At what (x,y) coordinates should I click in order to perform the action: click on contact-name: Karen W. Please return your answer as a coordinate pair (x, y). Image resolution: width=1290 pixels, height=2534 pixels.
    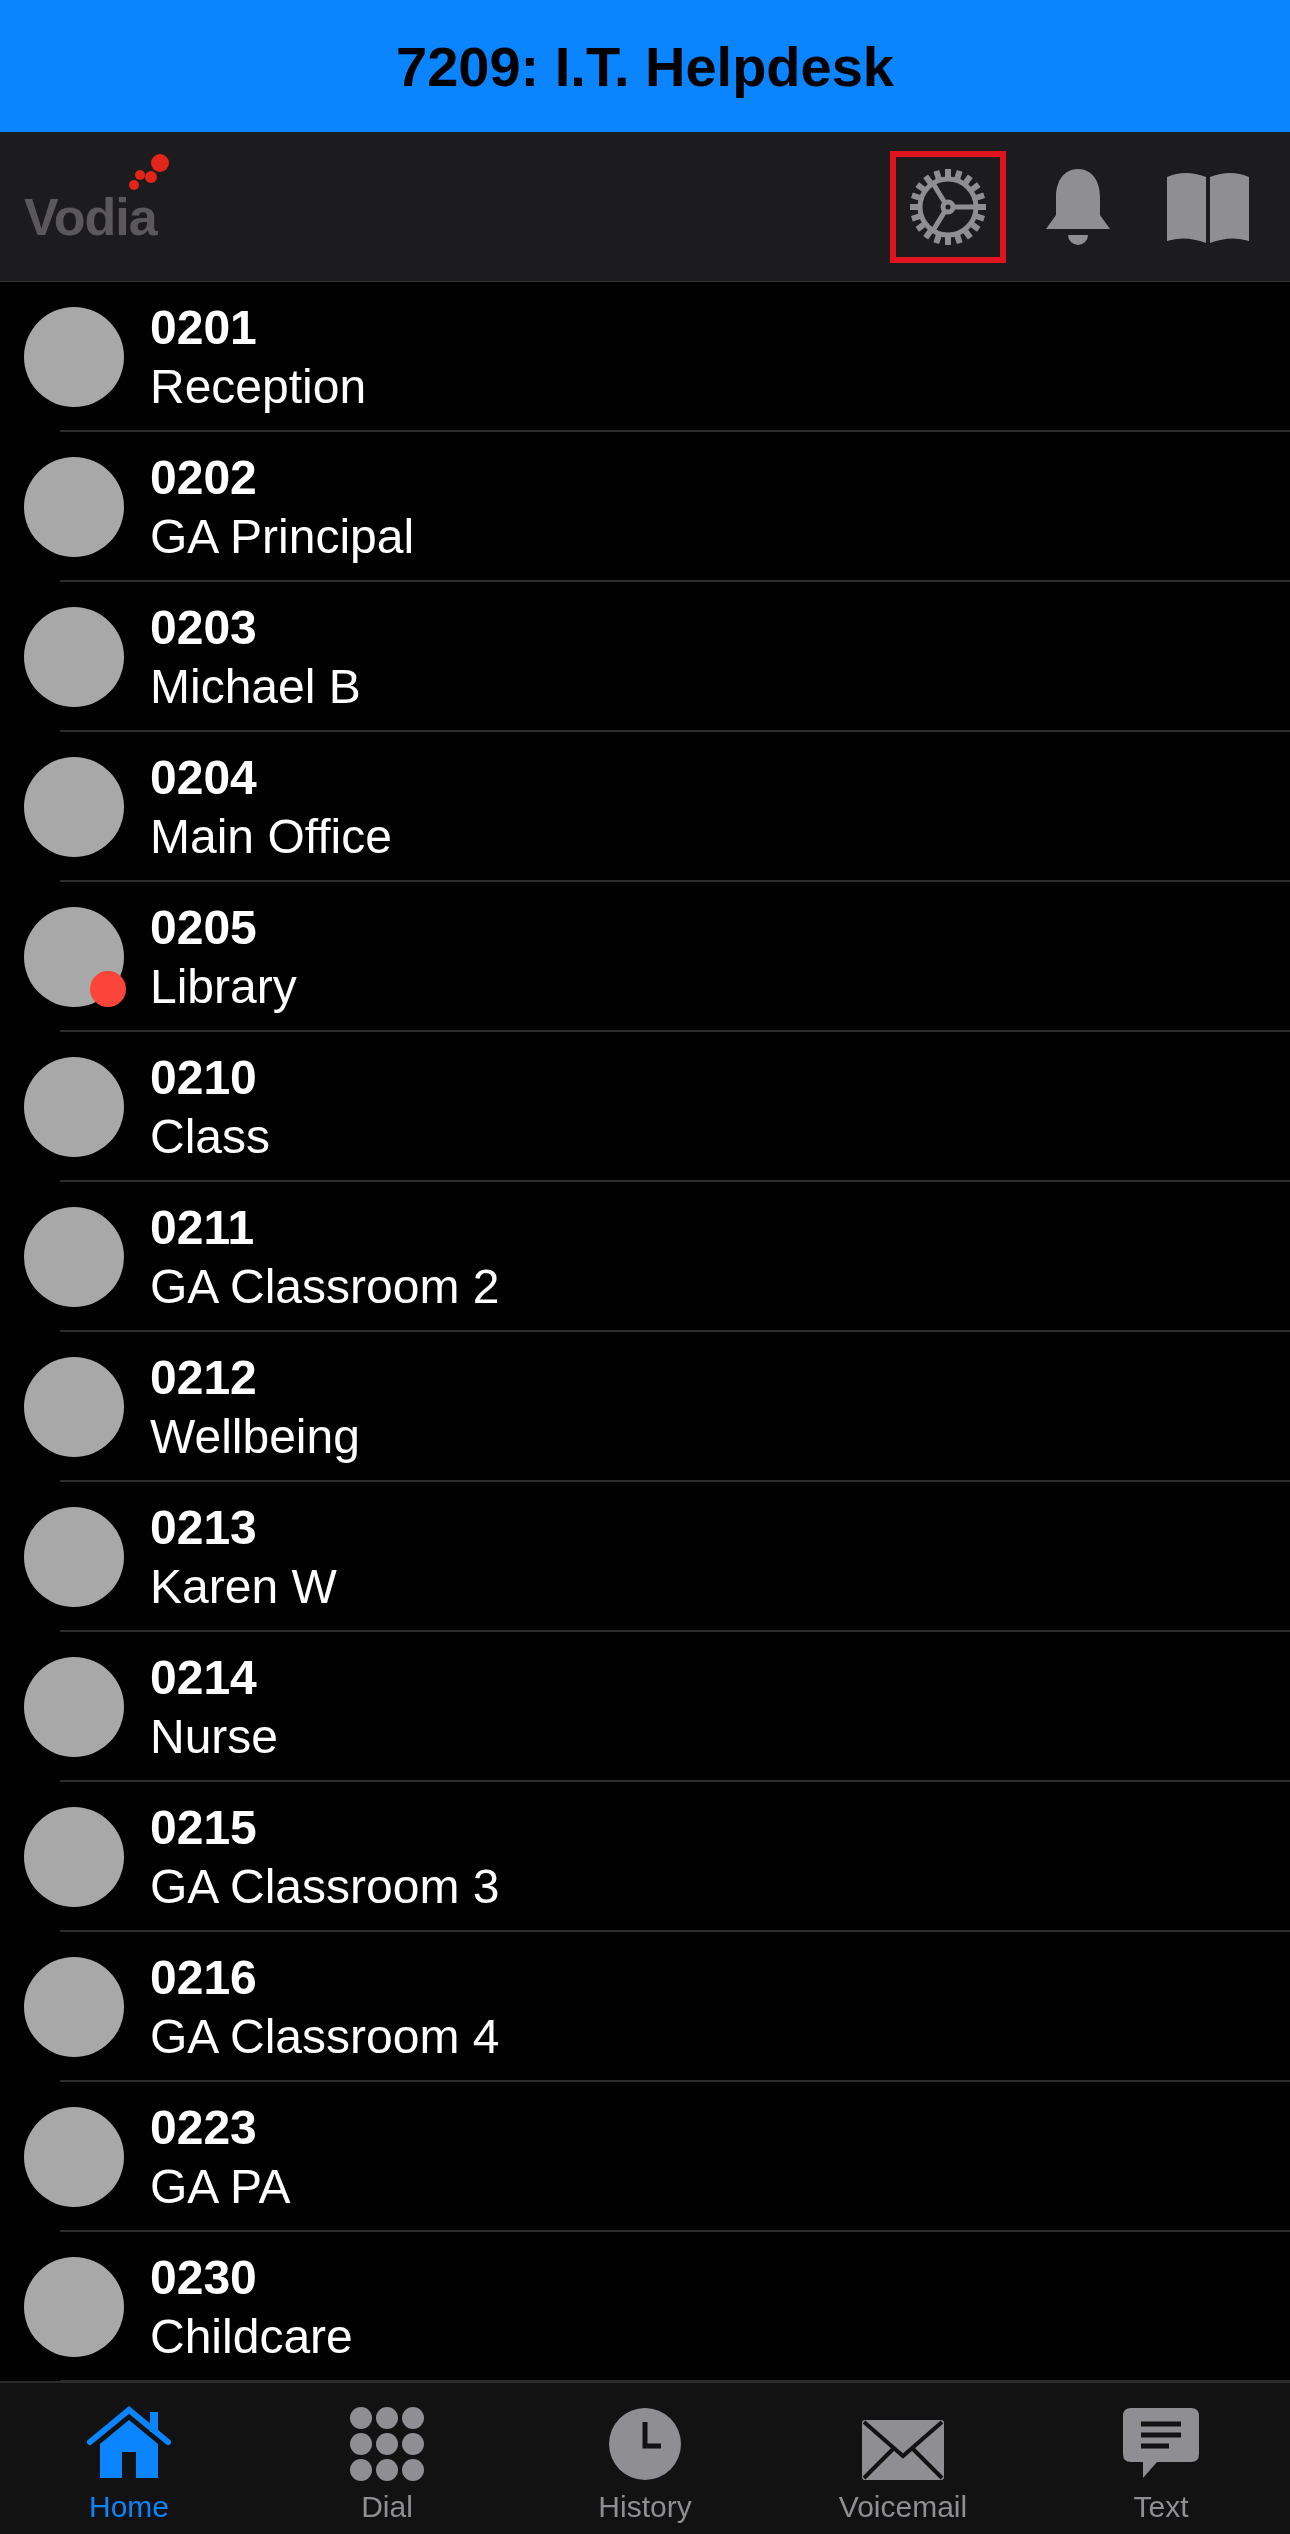
    Looking at the image, I should click on (243, 1586).